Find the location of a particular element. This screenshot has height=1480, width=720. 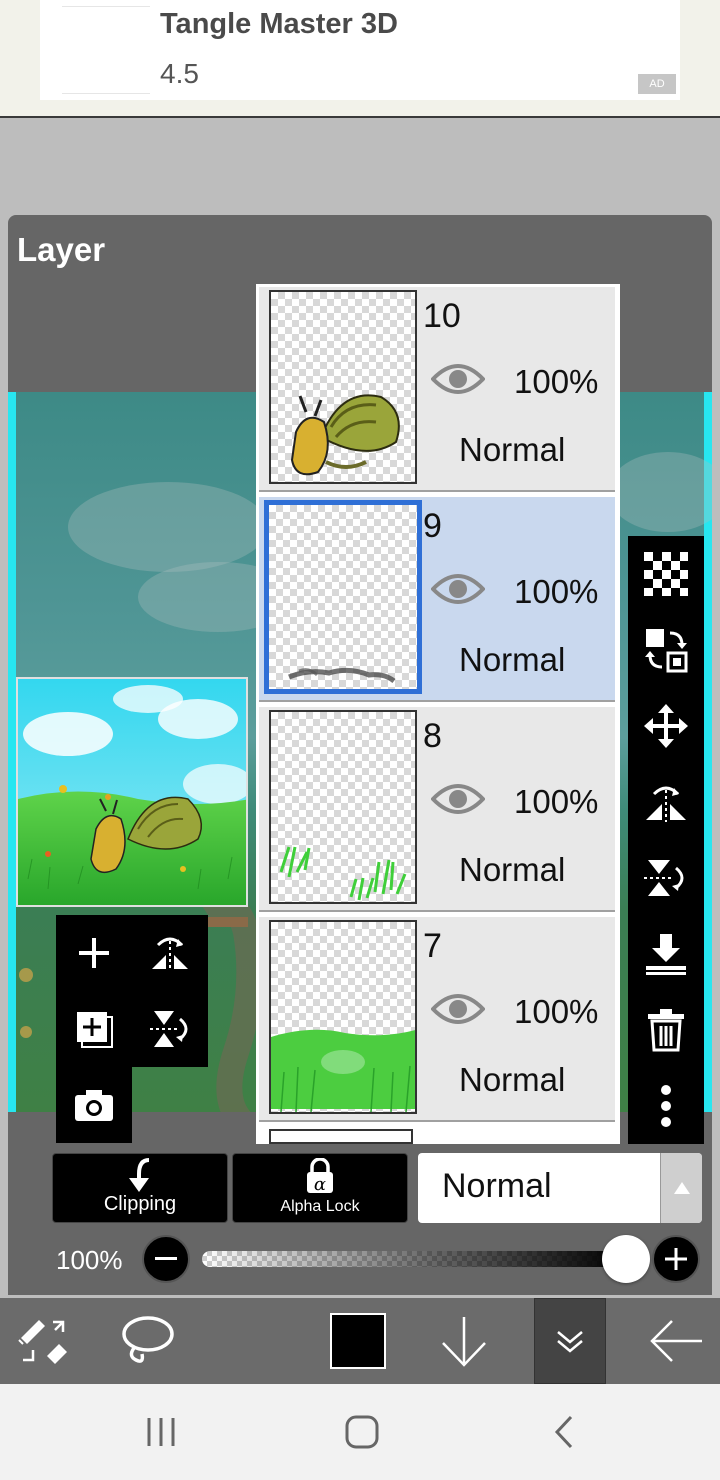

arrow-down-icon is located at coordinates (464, 1342).